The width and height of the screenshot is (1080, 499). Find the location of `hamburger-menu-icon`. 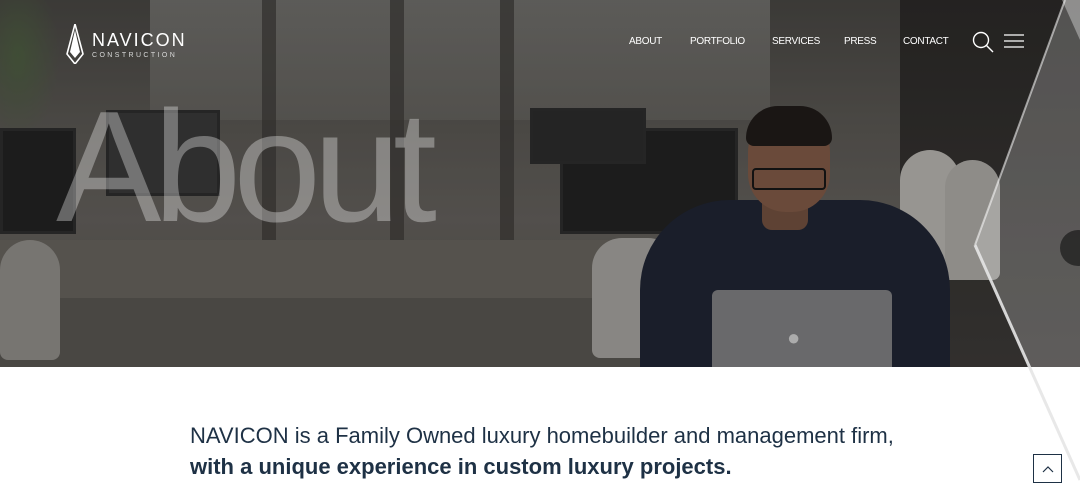

hamburger-menu-icon is located at coordinates (1014, 41).